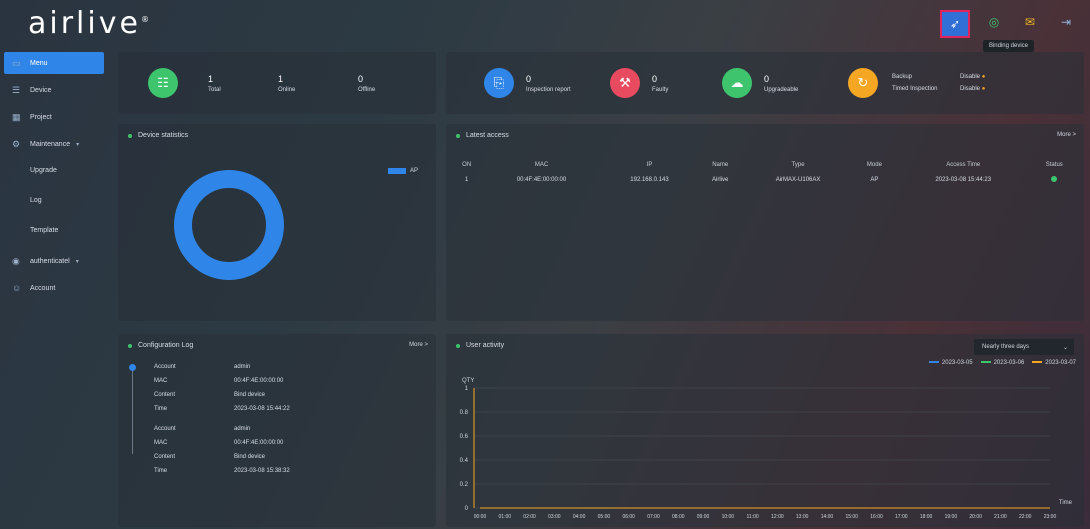 The height and width of the screenshot is (529, 1090). Describe the element at coordinates (467, 509) in the screenshot. I see `y-tick-label: 0` at that location.